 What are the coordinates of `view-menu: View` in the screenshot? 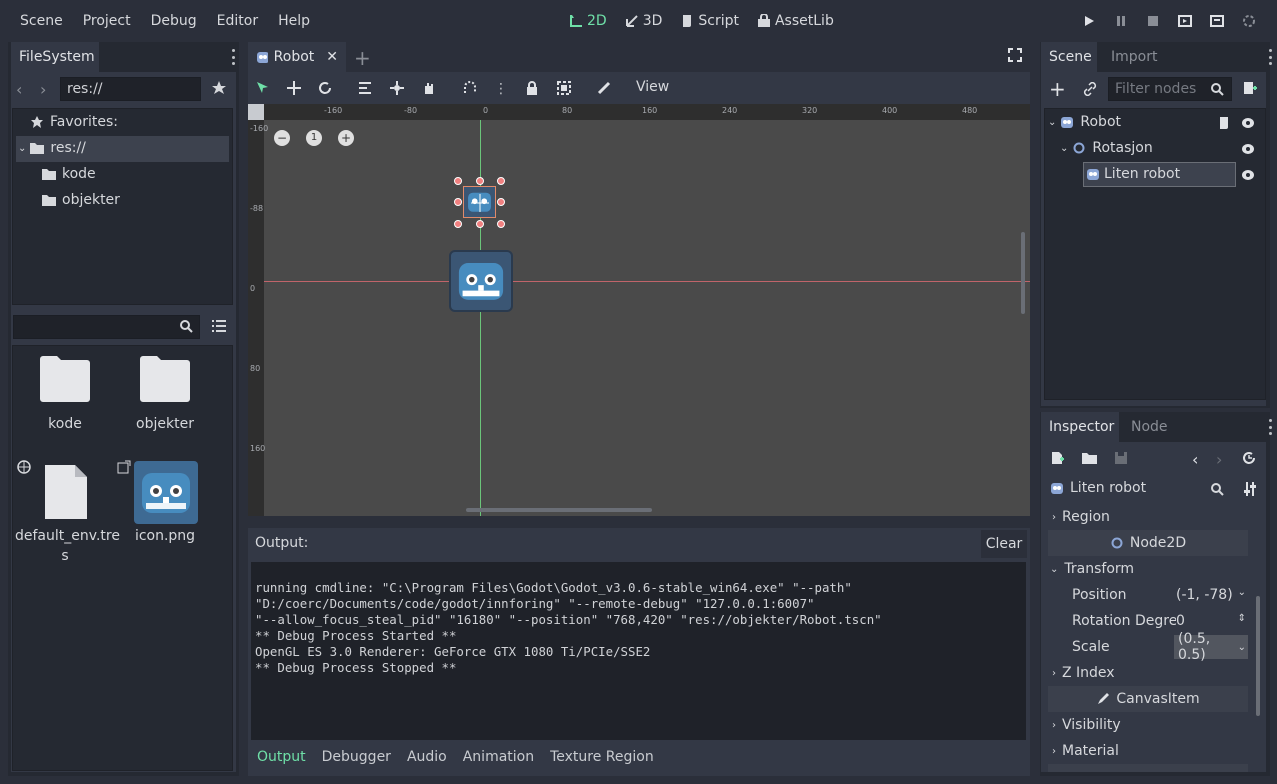 It's located at (652, 87).